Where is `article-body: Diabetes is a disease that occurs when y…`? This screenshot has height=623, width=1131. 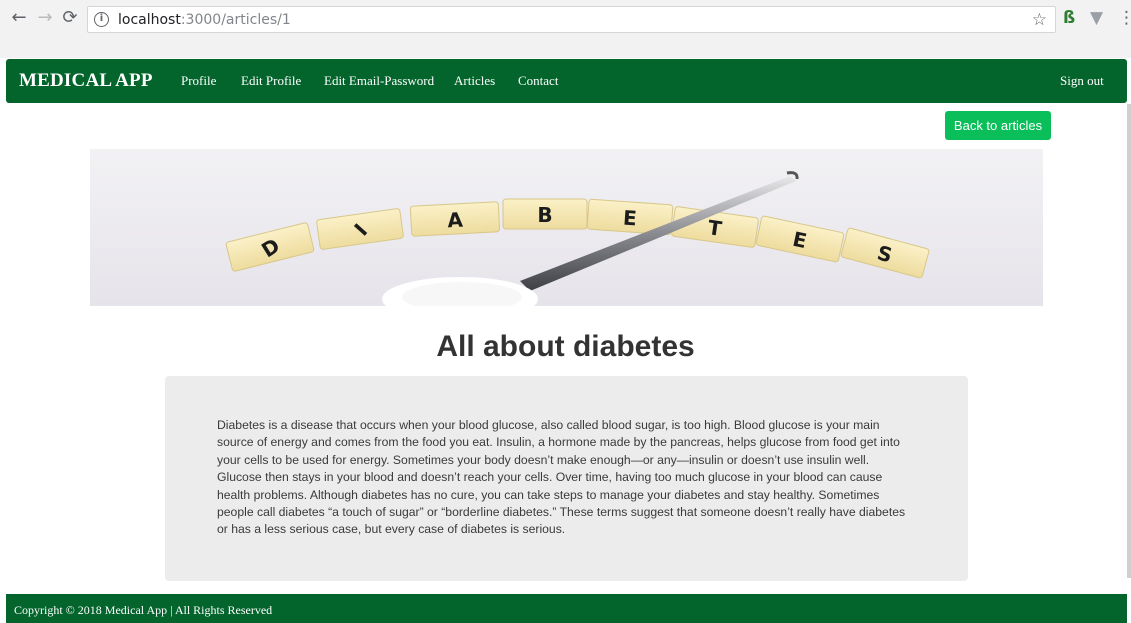
article-body: Diabetes is a disease that occurs when y… is located at coordinates (561, 477).